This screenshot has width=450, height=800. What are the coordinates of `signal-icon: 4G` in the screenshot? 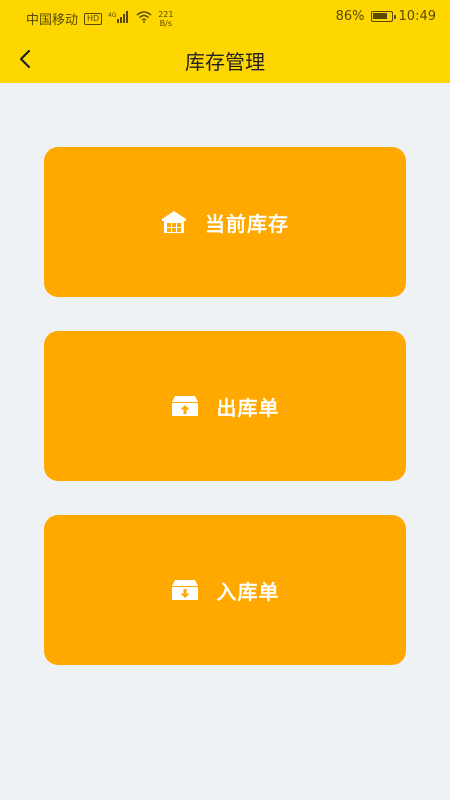 It's located at (119, 18).